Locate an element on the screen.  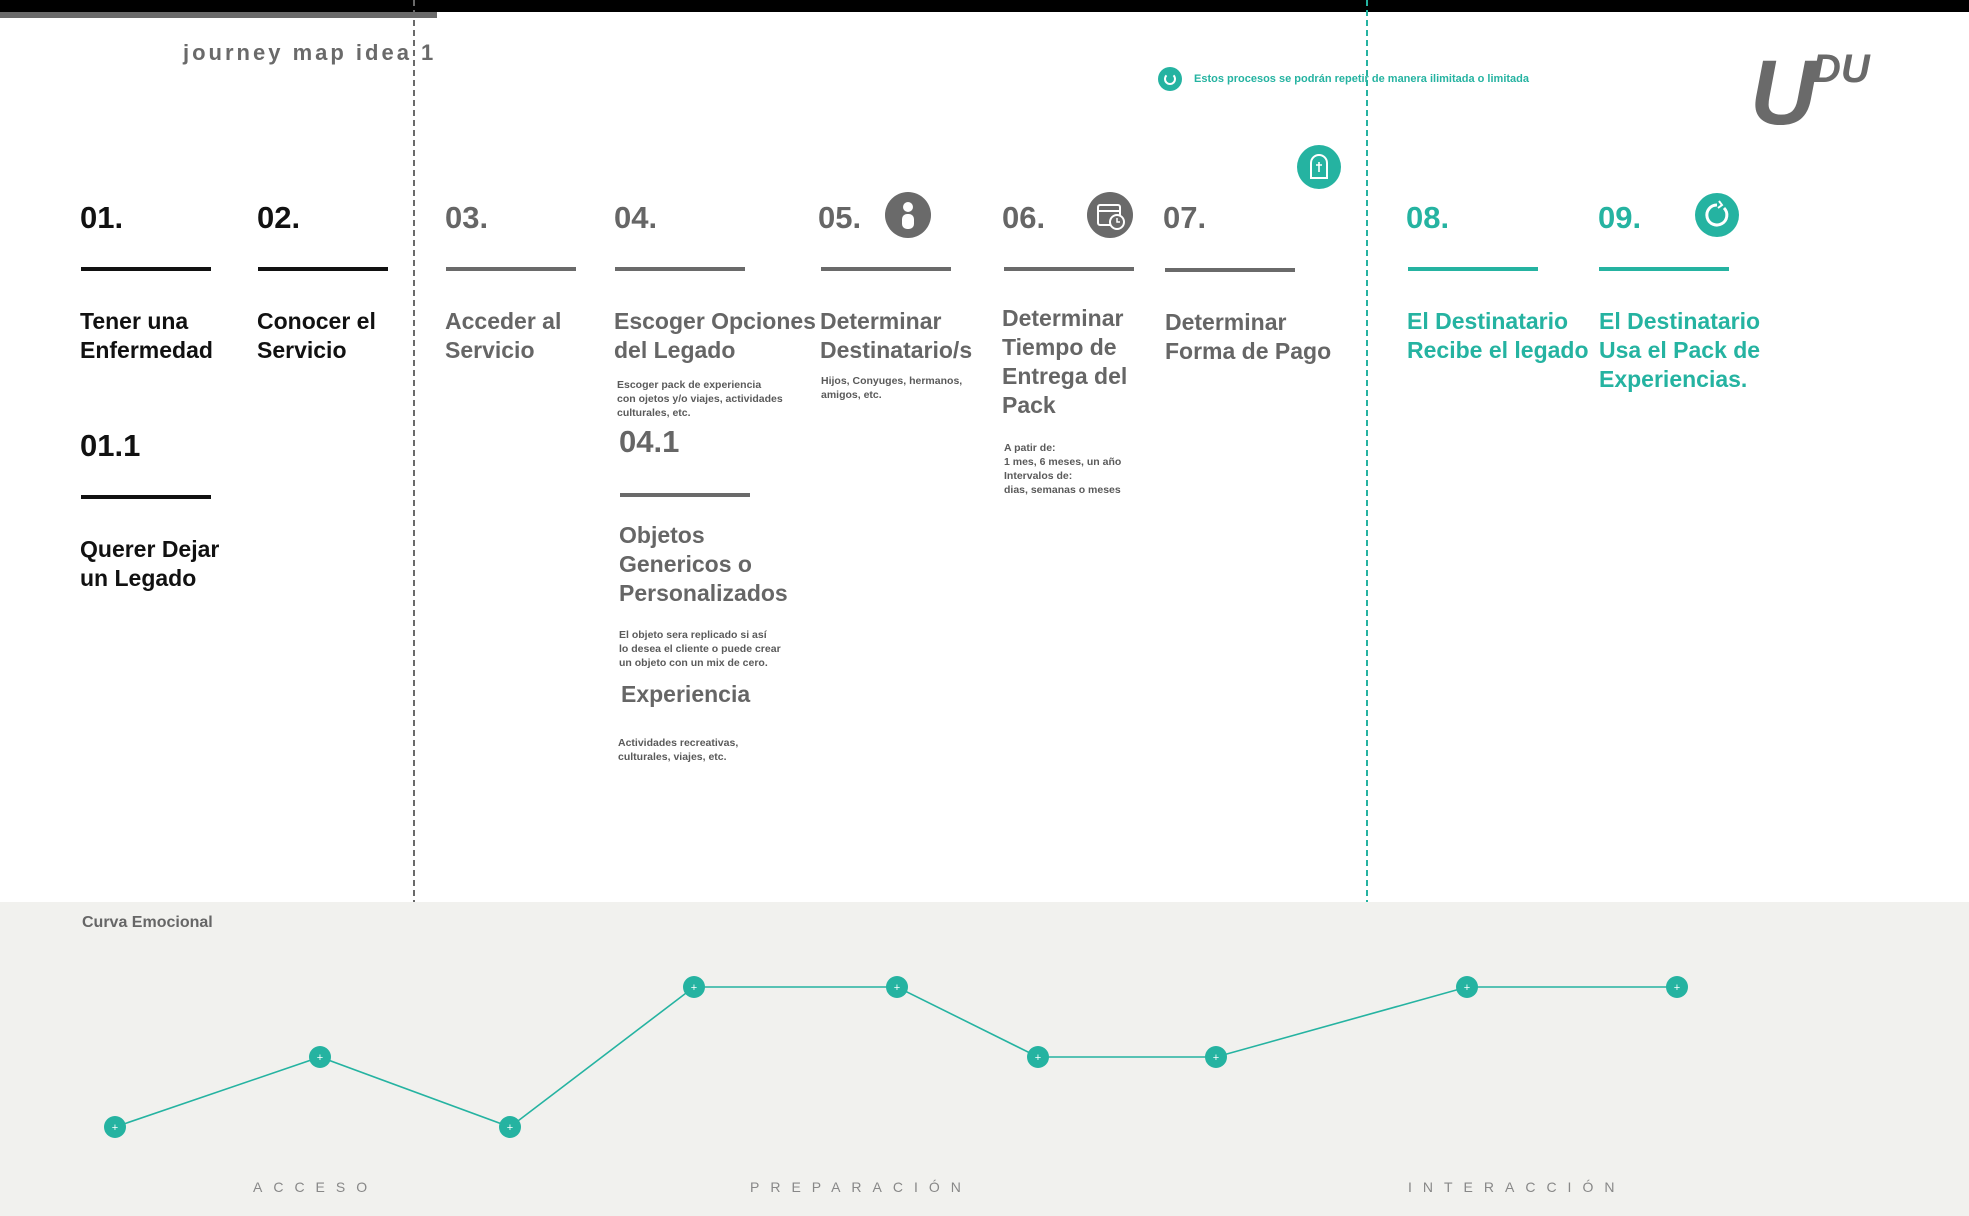
step-06-number: 06. is located at coordinates (1024, 217).